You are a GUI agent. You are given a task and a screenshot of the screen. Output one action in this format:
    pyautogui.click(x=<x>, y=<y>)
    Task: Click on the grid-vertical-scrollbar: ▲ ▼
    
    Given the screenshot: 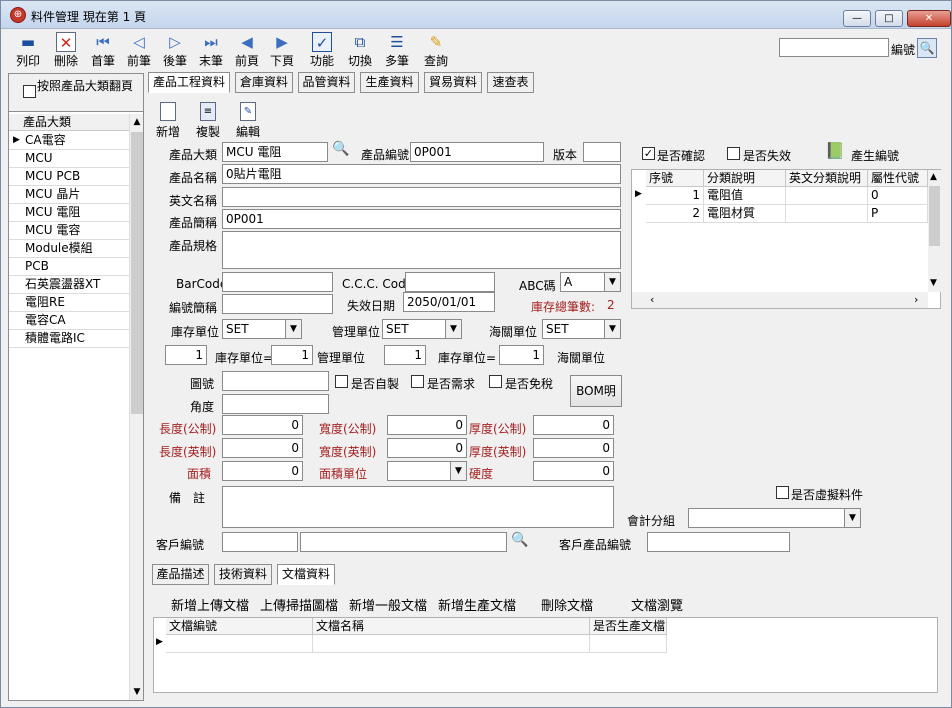 What is the action you would take?
    pyautogui.click(x=934, y=231)
    